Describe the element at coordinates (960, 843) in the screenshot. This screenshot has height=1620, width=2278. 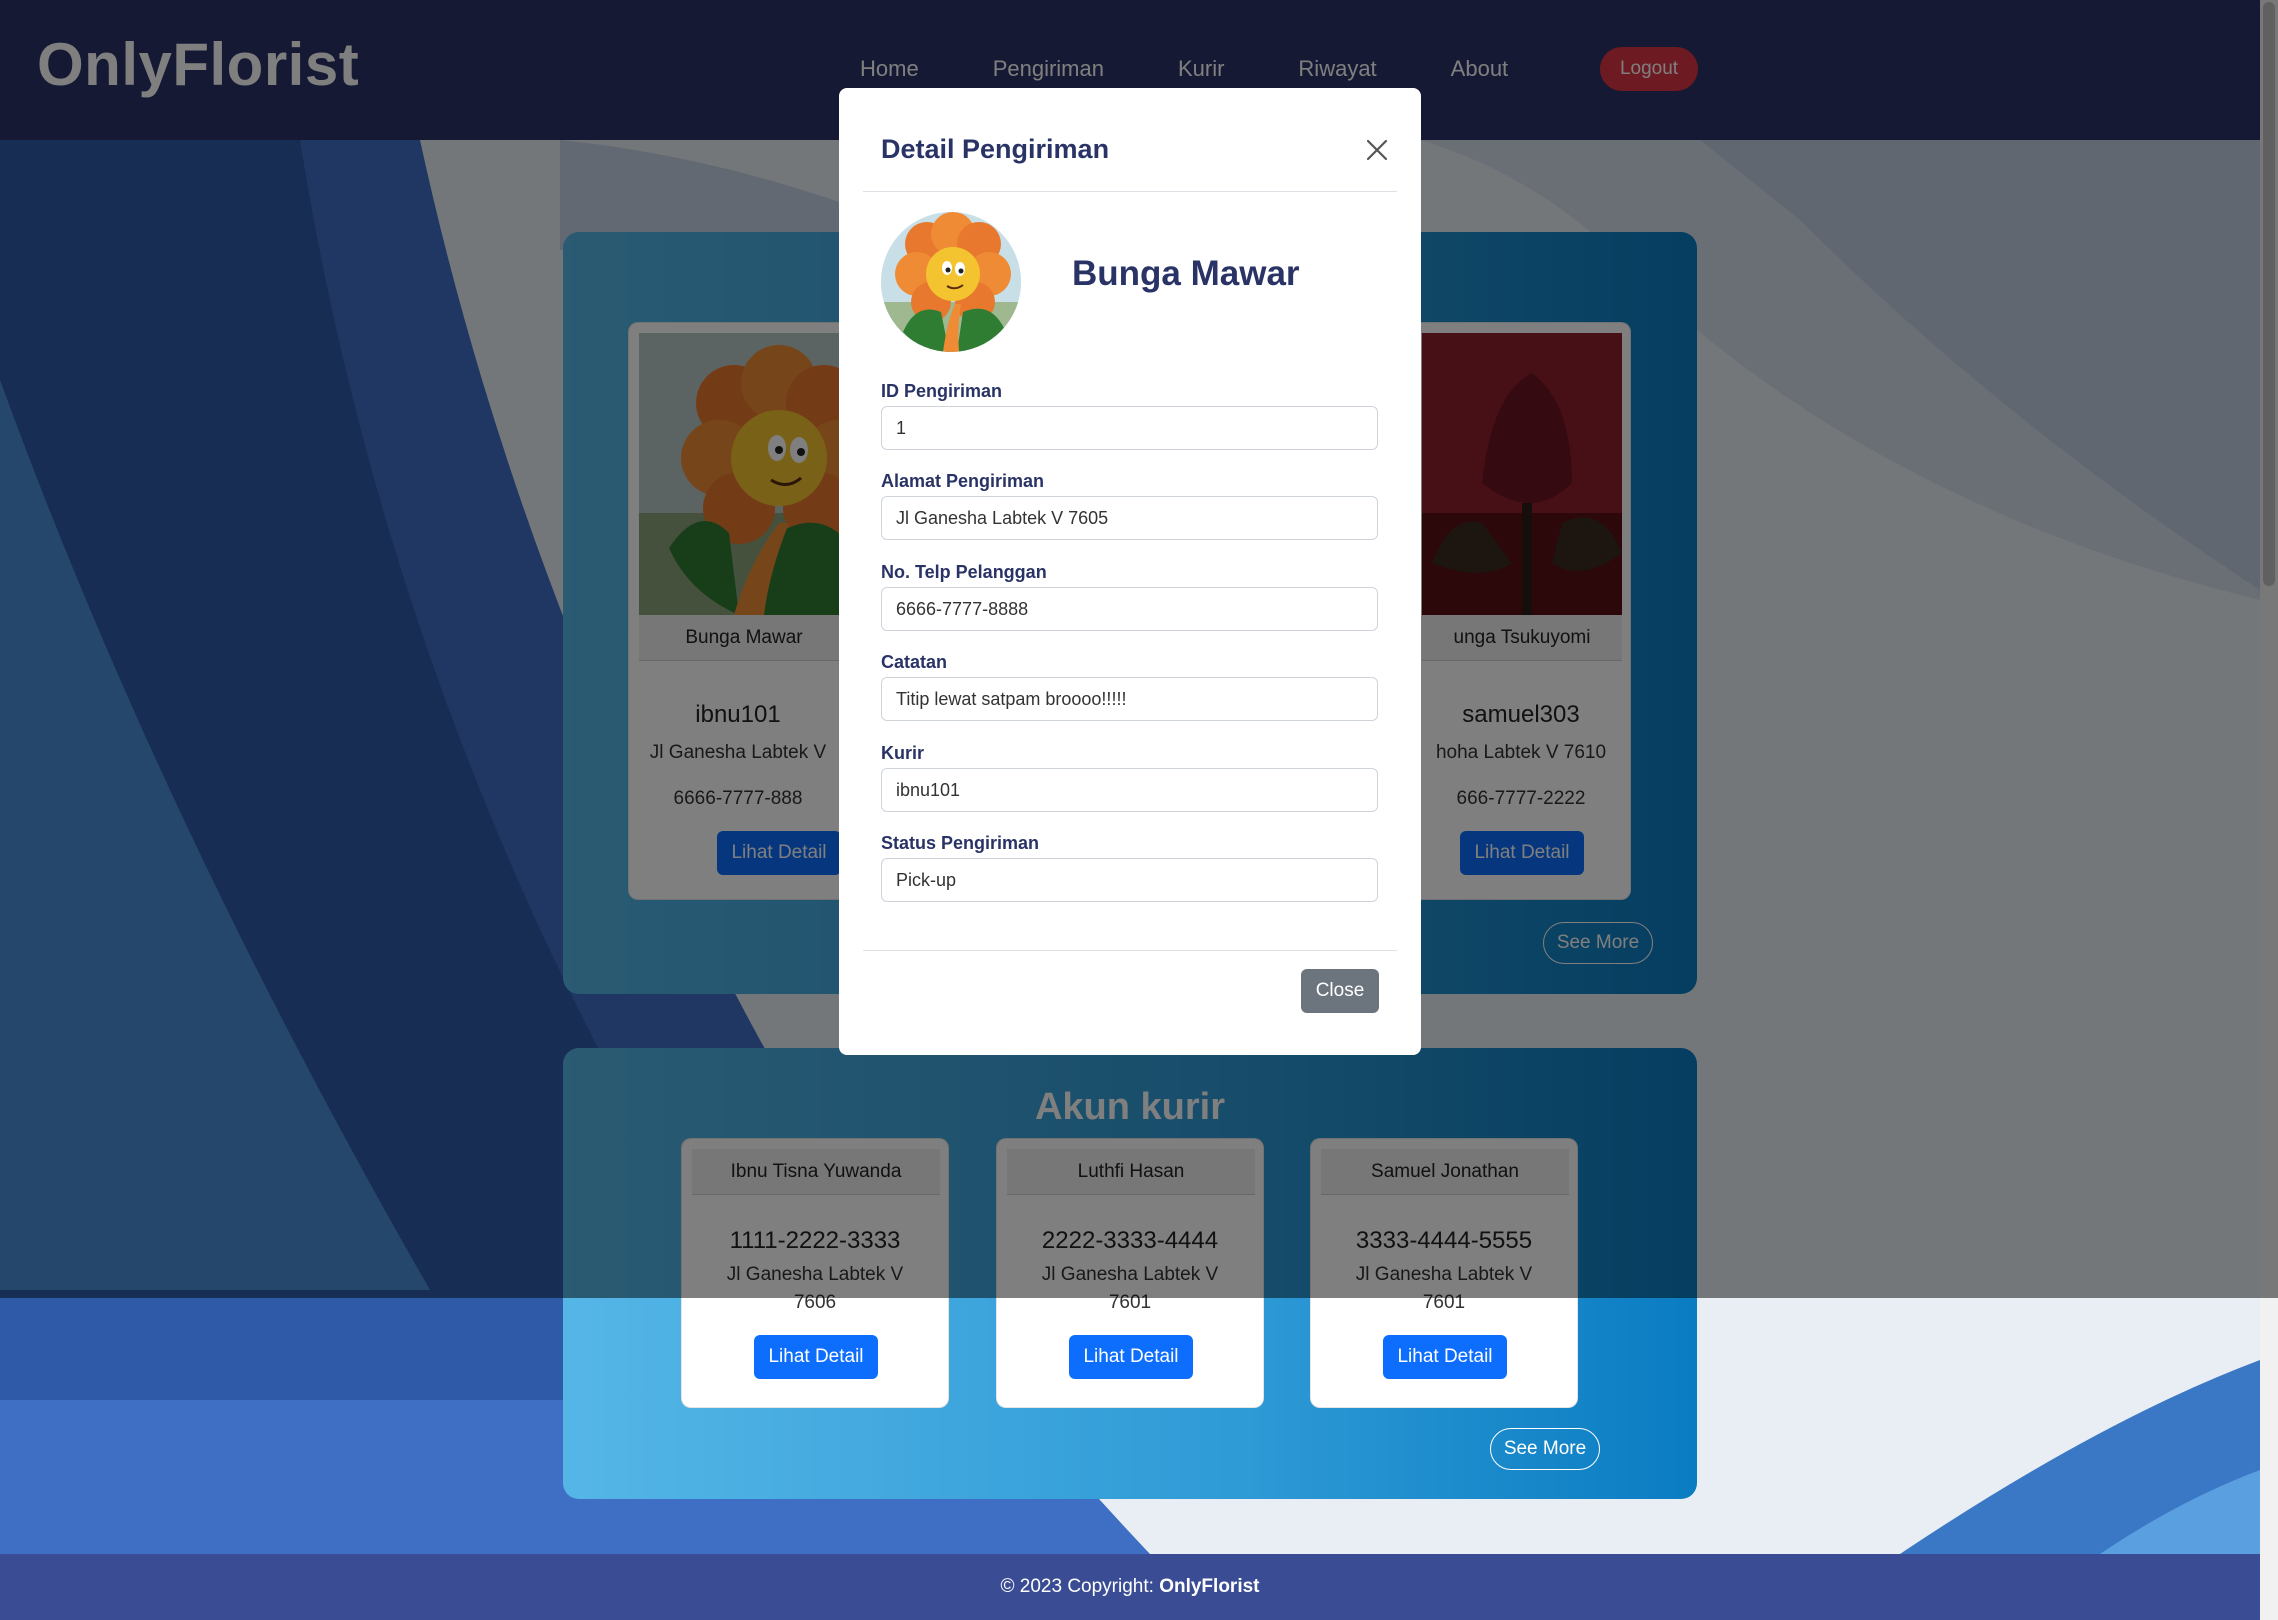
I see `status-pengiriman-label: Status Pengiriman` at that location.